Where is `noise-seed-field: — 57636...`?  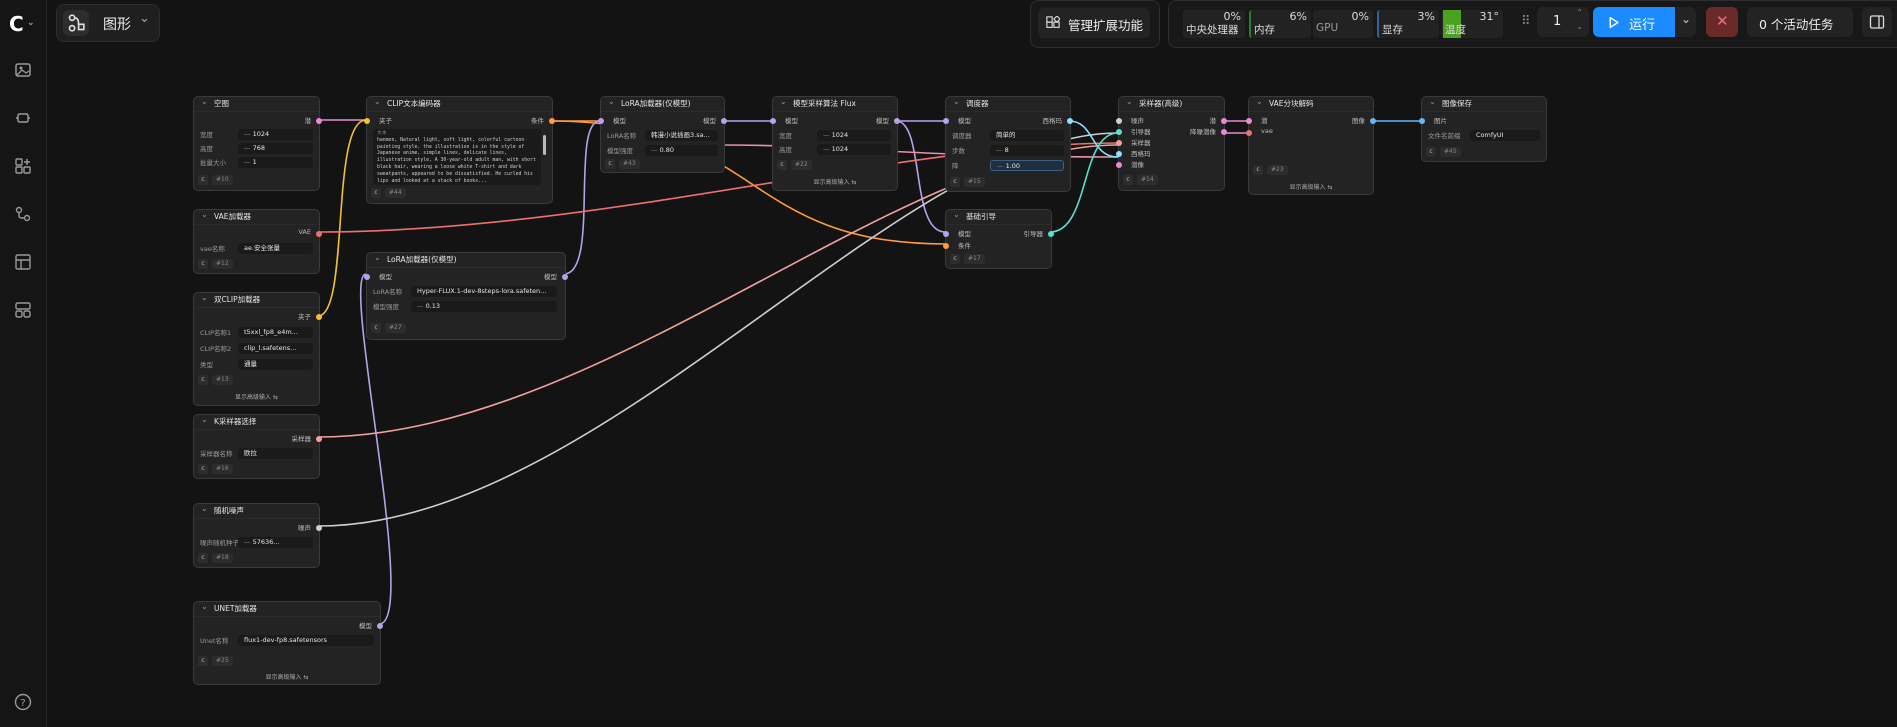
noise-seed-field: — 57636... is located at coordinates (275, 542).